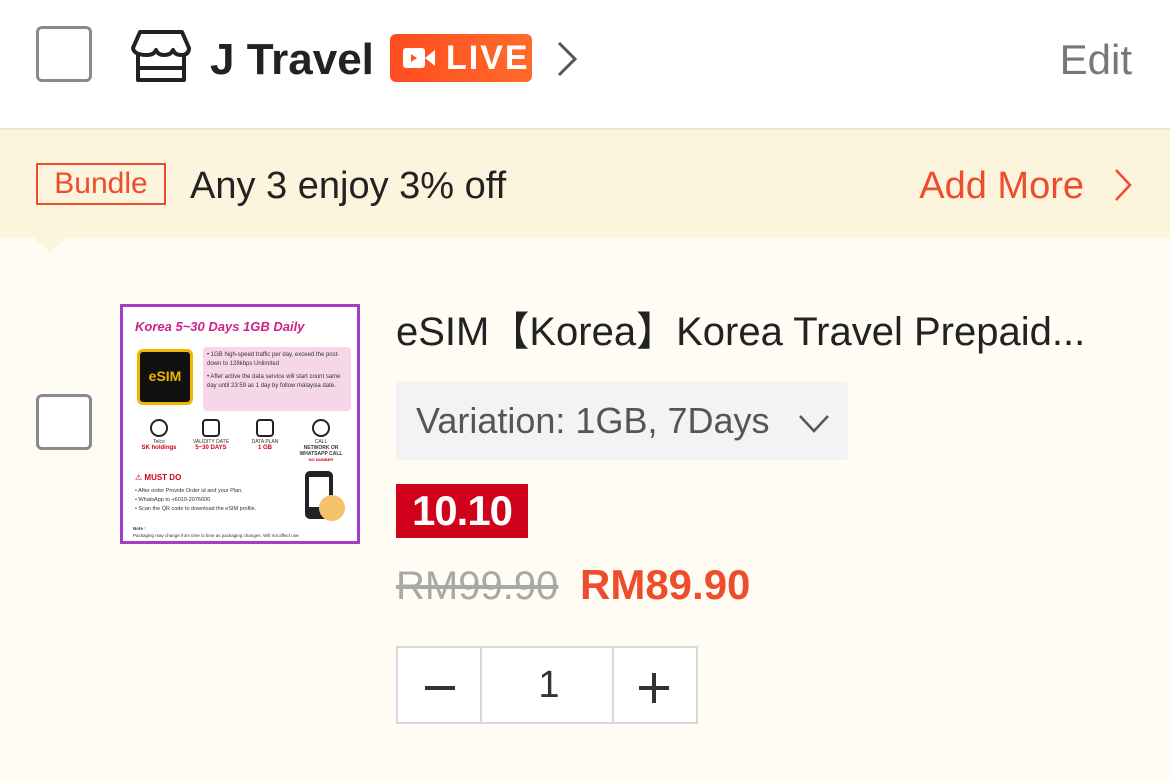 The width and height of the screenshot is (1170, 782). I want to click on shop-select-checkbox, so click(64, 54).